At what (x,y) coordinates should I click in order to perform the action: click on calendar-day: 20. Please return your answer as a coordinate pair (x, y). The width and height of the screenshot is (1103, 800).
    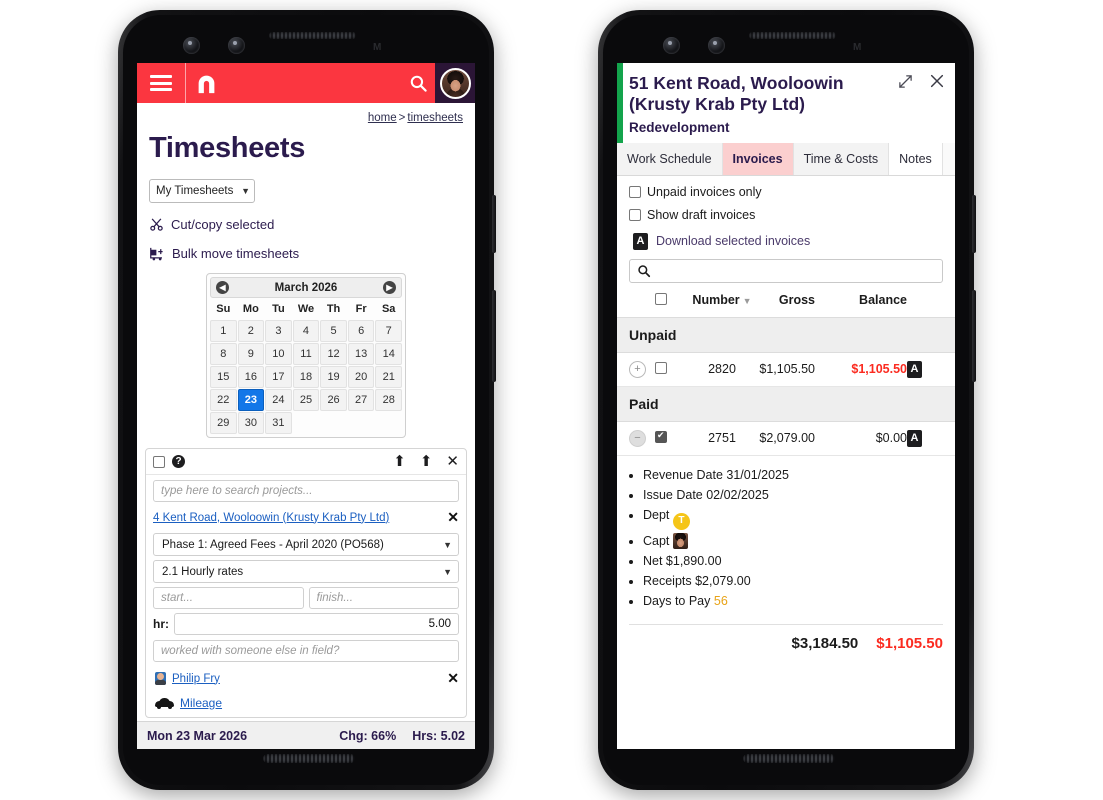
    Looking at the image, I should click on (361, 377).